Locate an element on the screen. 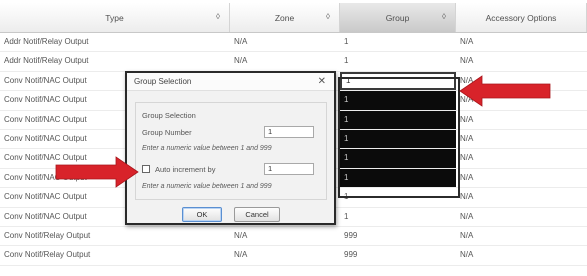  column-label-zone: Zone is located at coordinates (284, 17).